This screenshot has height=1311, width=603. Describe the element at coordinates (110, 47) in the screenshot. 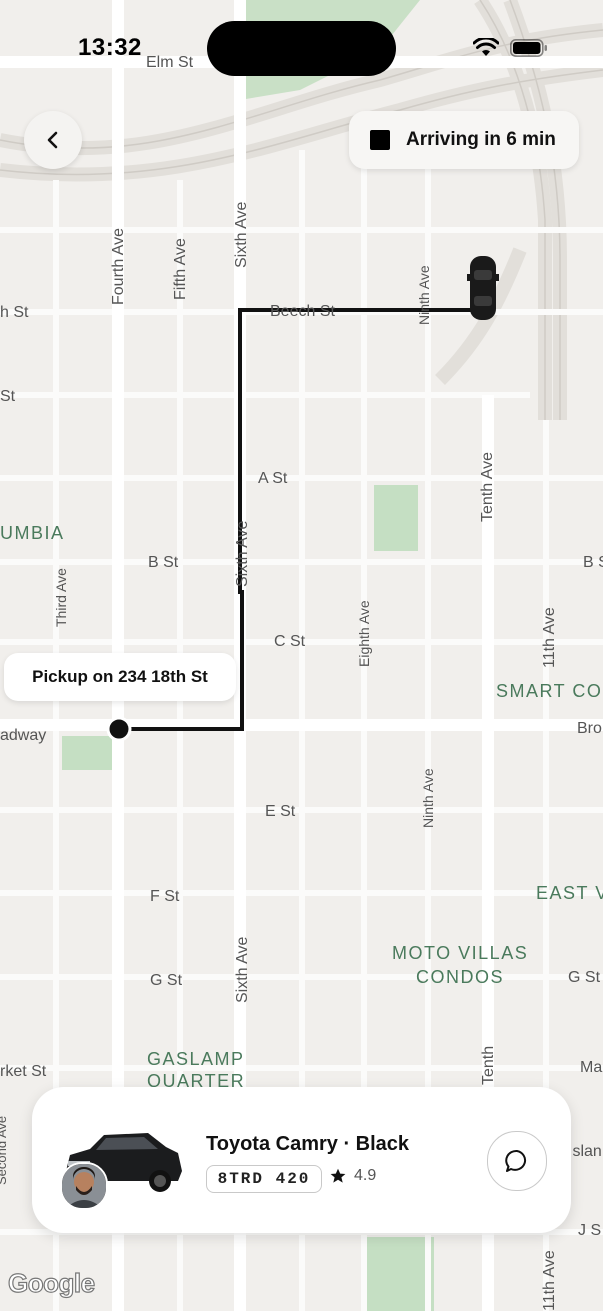

I see `status-time: 13:32` at that location.